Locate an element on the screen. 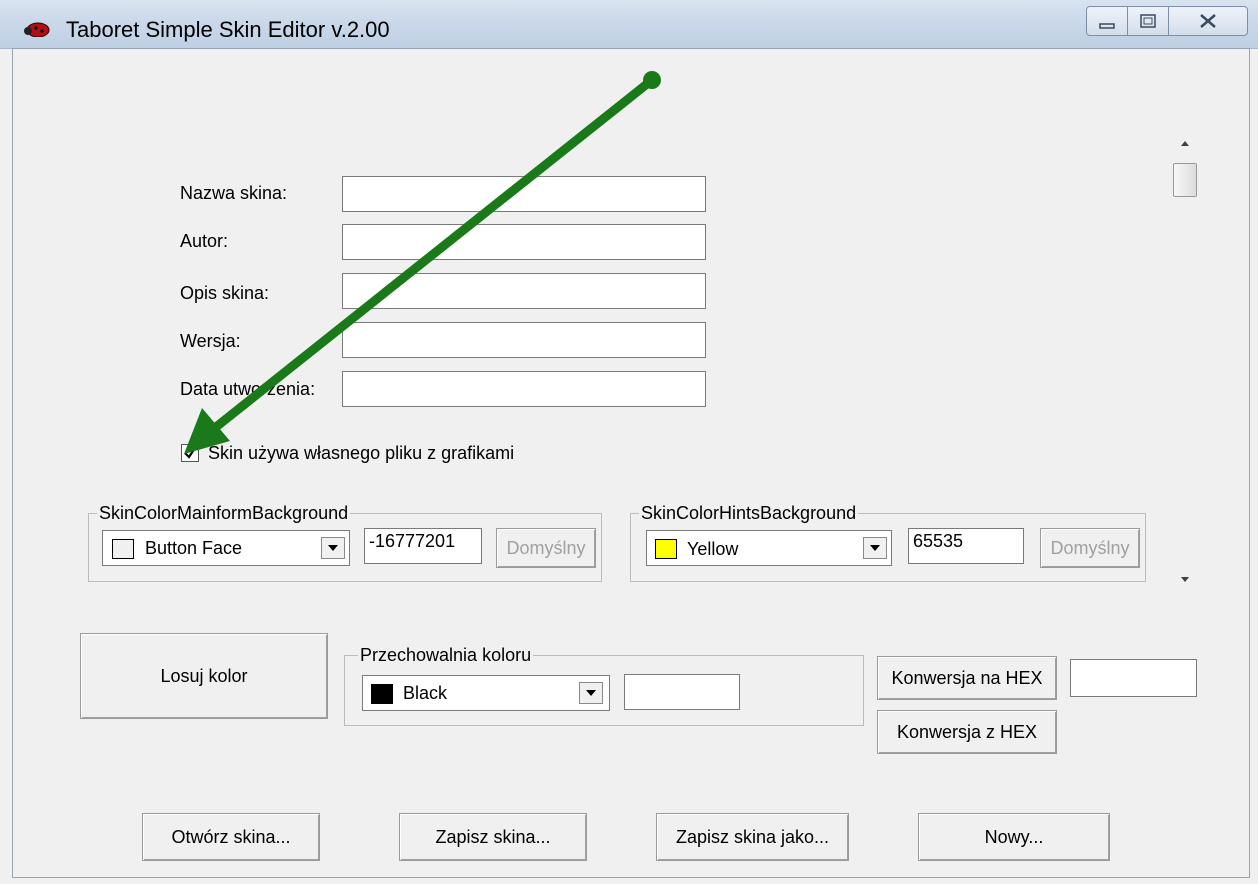 Image resolution: width=1258 pixels, height=884 pixels. mainform-background-group-title: SkinColorMainformBackground is located at coordinates (224, 513).